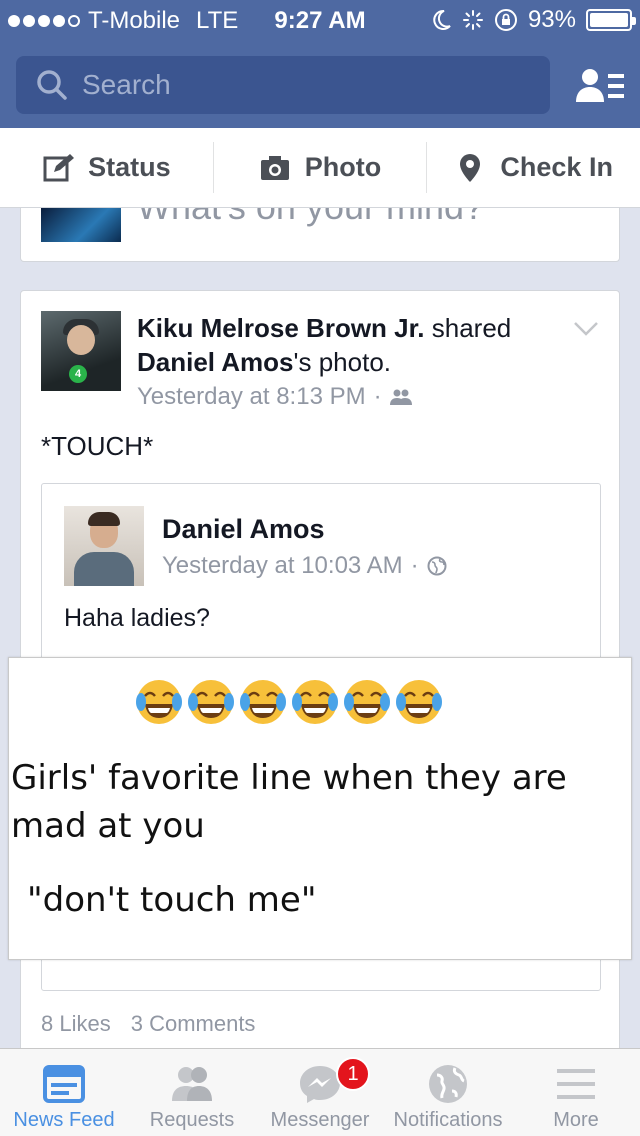  What do you see at coordinates (193, 1024) in the screenshot?
I see `comments-count: 3 Comments` at bounding box center [193, 1024].